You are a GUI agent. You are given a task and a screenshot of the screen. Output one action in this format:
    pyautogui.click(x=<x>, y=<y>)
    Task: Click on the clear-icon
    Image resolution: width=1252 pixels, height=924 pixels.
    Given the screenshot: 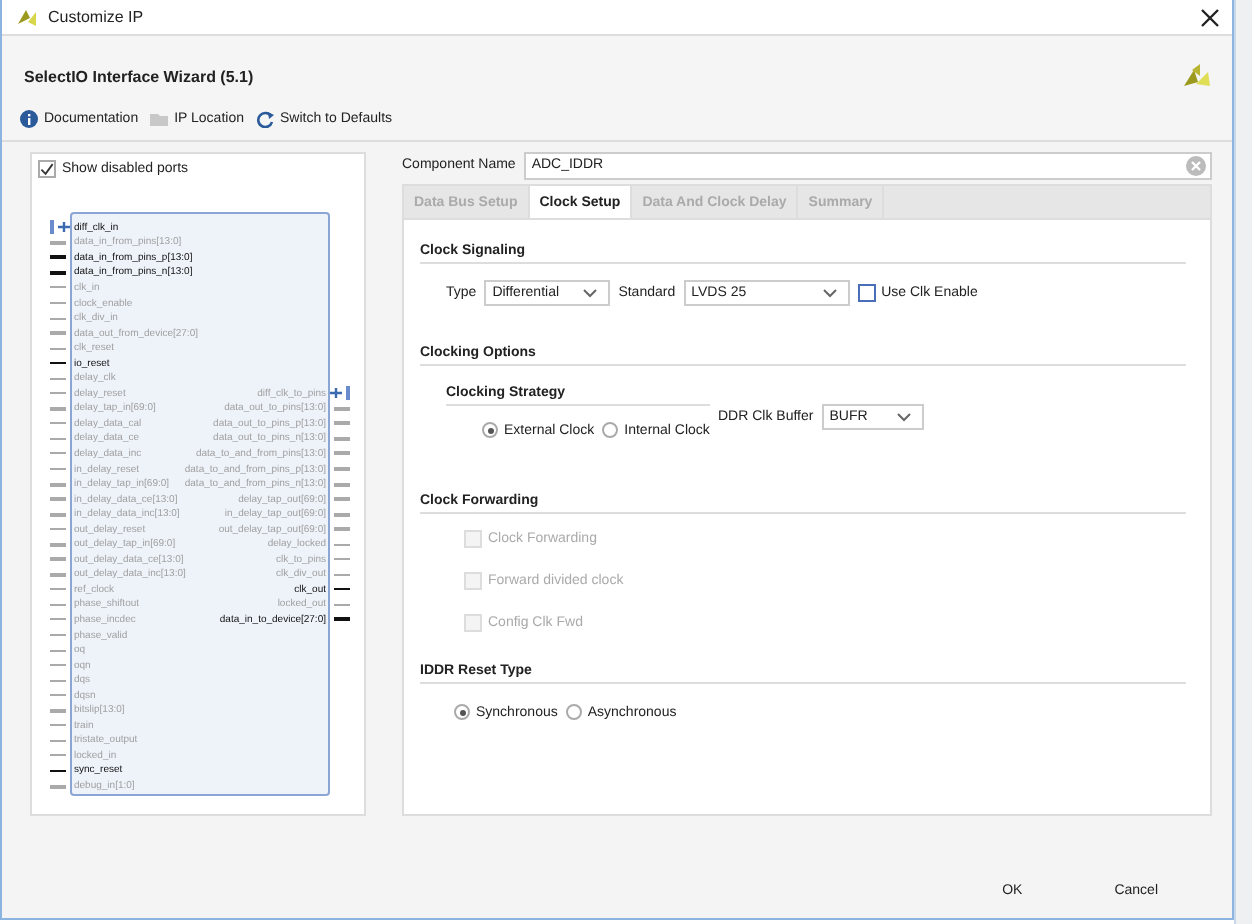 What is the action you would take?
    pyautogui.click(x=1196, y=165)
    